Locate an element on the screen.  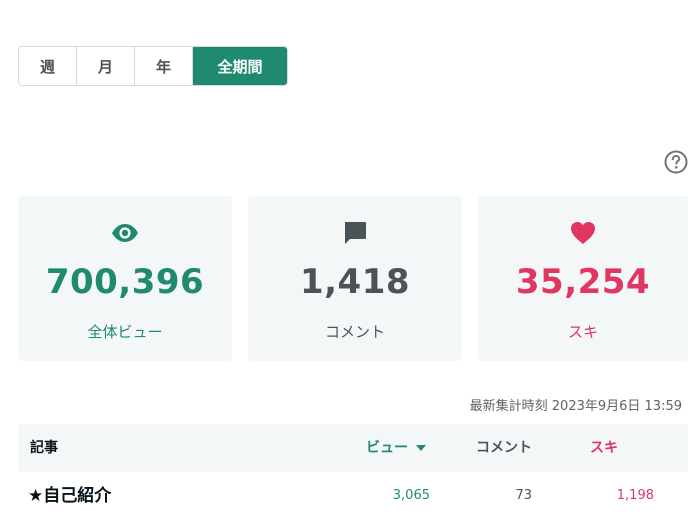
likes-total-label: スキ is located at coordinates (582, 332).